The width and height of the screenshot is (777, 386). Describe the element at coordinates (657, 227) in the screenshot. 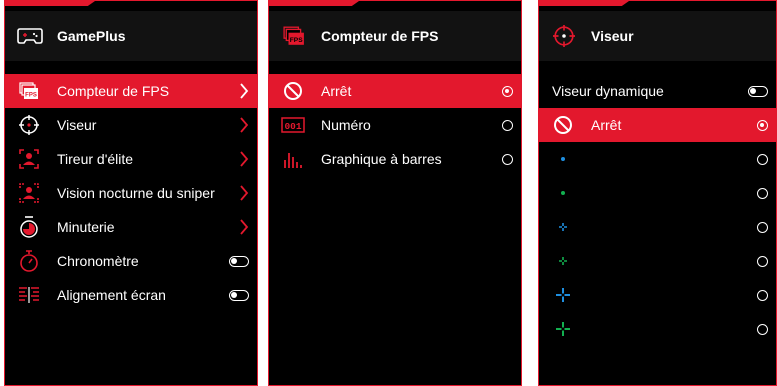

I see `crosshair-option-small-cross-blue` at that location.